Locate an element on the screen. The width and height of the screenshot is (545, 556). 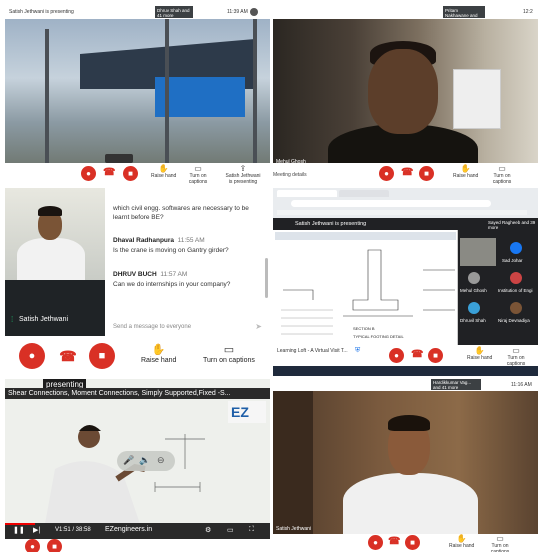
meet-toolbar: ● ■ is located at coordinates (137, 545).